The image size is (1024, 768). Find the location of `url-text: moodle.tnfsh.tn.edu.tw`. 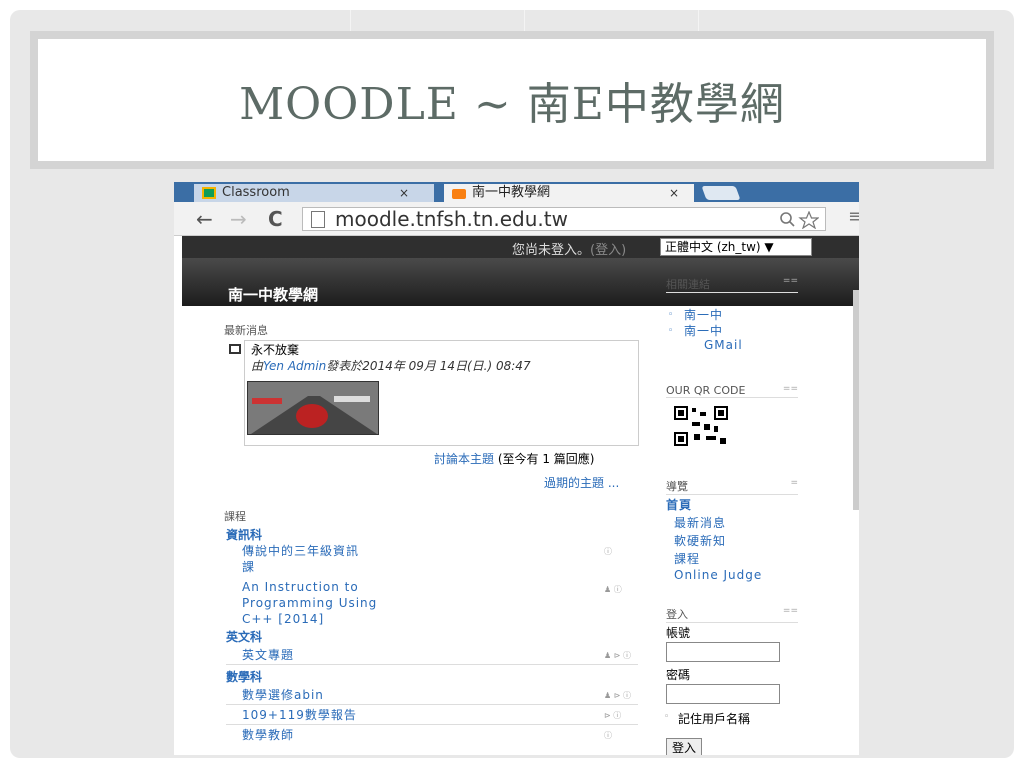

url-text: moodle.tnfsh.tn.edu.tw is located at coordinates (451, 219).